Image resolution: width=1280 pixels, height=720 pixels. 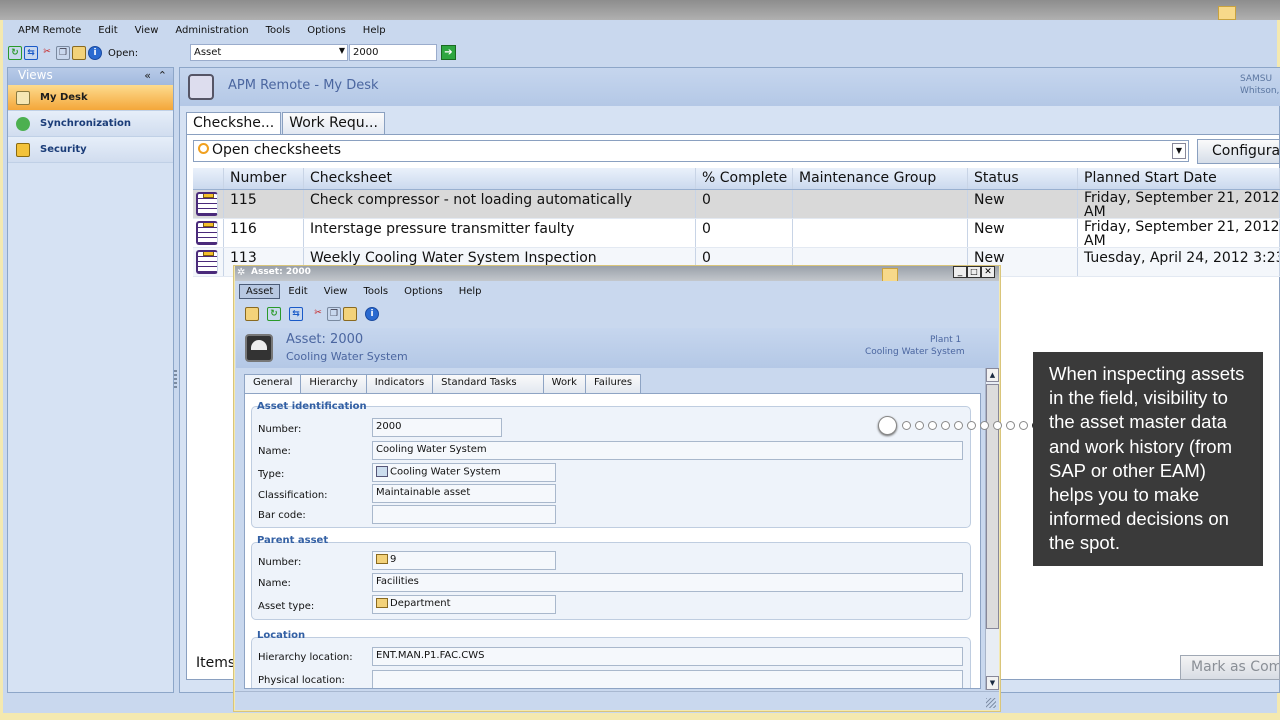 What do you see at coordinates (1095, 240) in the screenshot?
I see `start-line-2: AM` at bounding box center [1095, 240].